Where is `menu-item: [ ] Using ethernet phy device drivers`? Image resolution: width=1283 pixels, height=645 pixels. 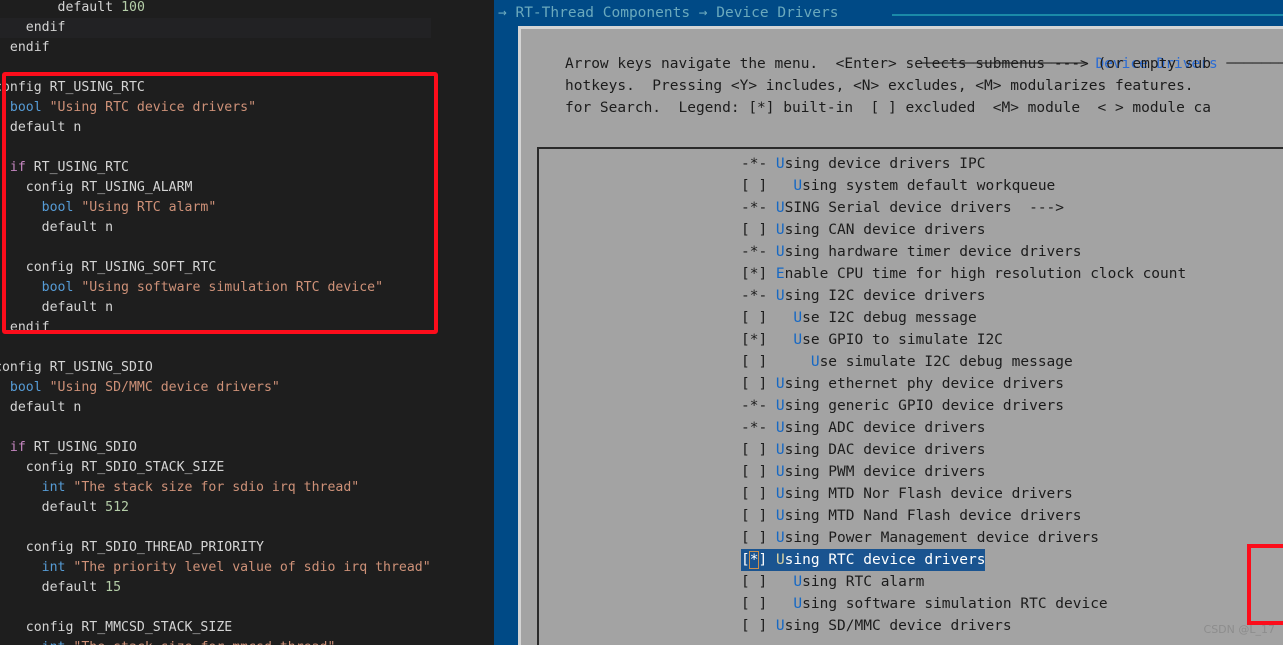
menu-item: [ ] Using ethernet phy device drivers is located at coordinates (902, 384).